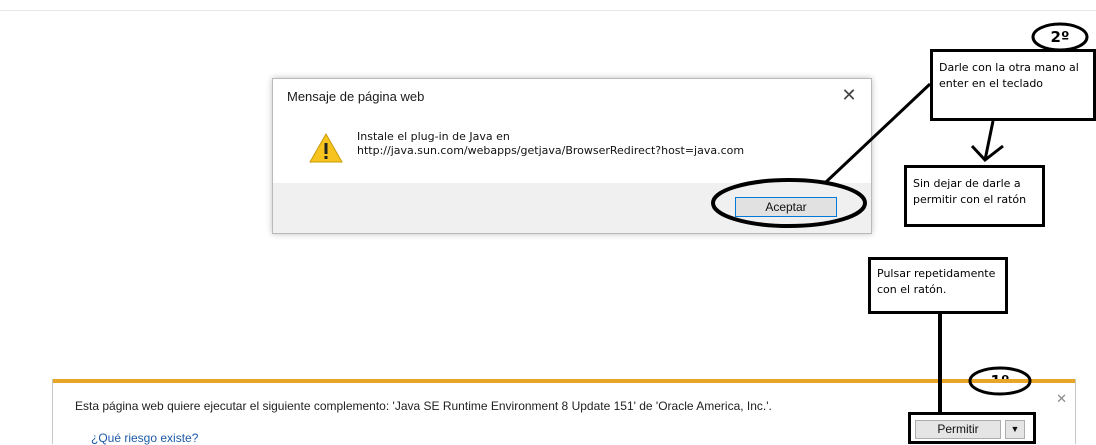 This screenshot has height=445, width=1096. I want to click on step-1-circle, so click(1000, 381).